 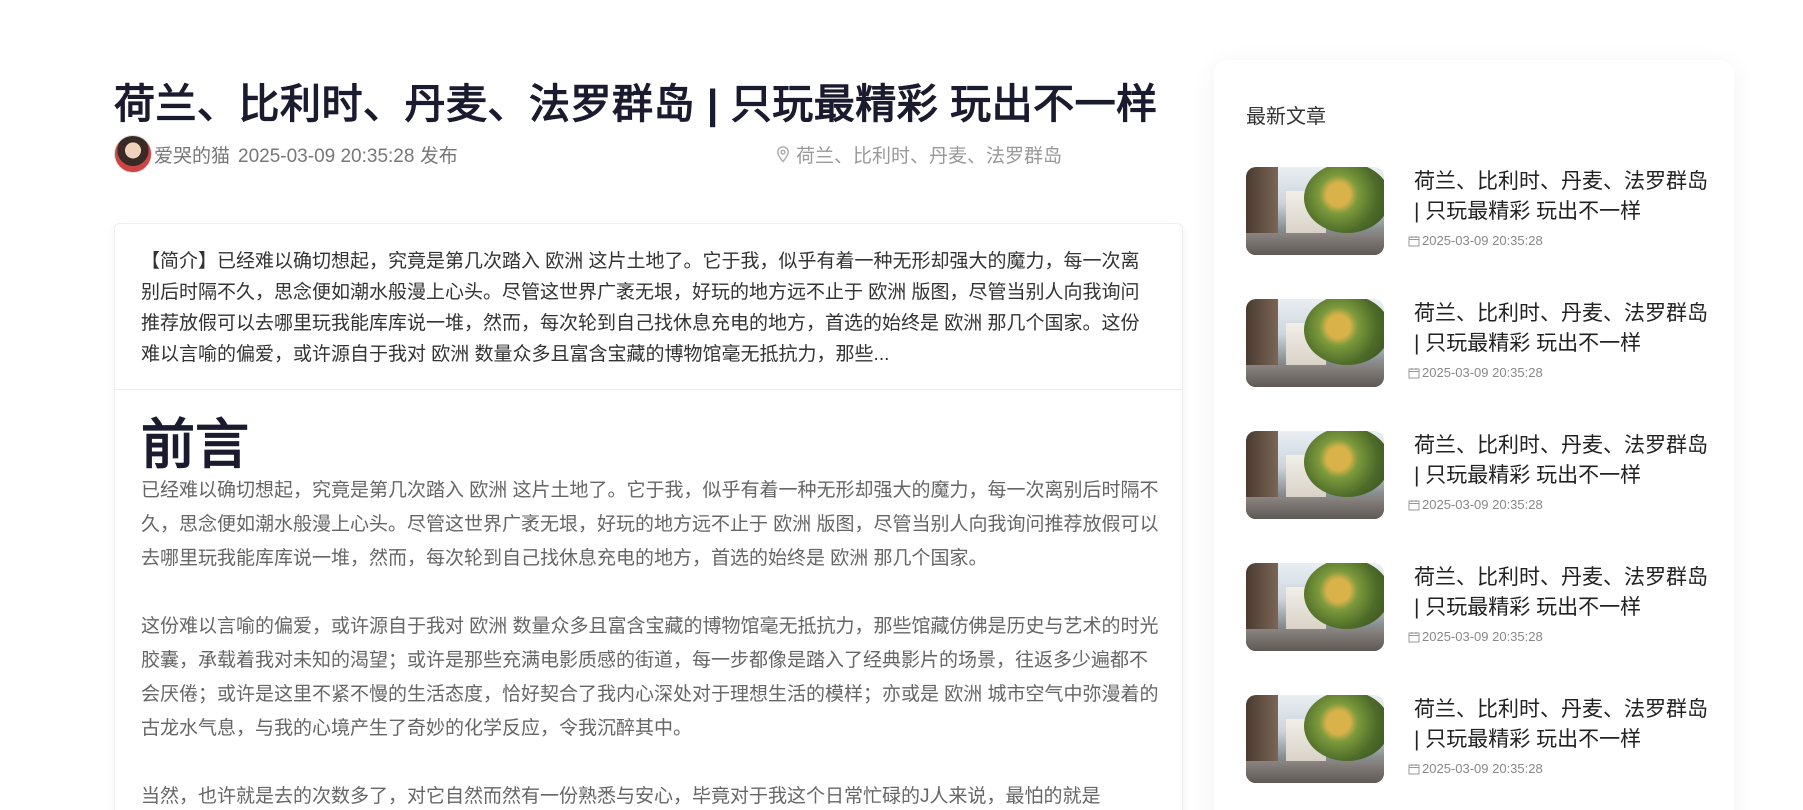 I want to click on map-pin-icon, so click(x=783, y=154).